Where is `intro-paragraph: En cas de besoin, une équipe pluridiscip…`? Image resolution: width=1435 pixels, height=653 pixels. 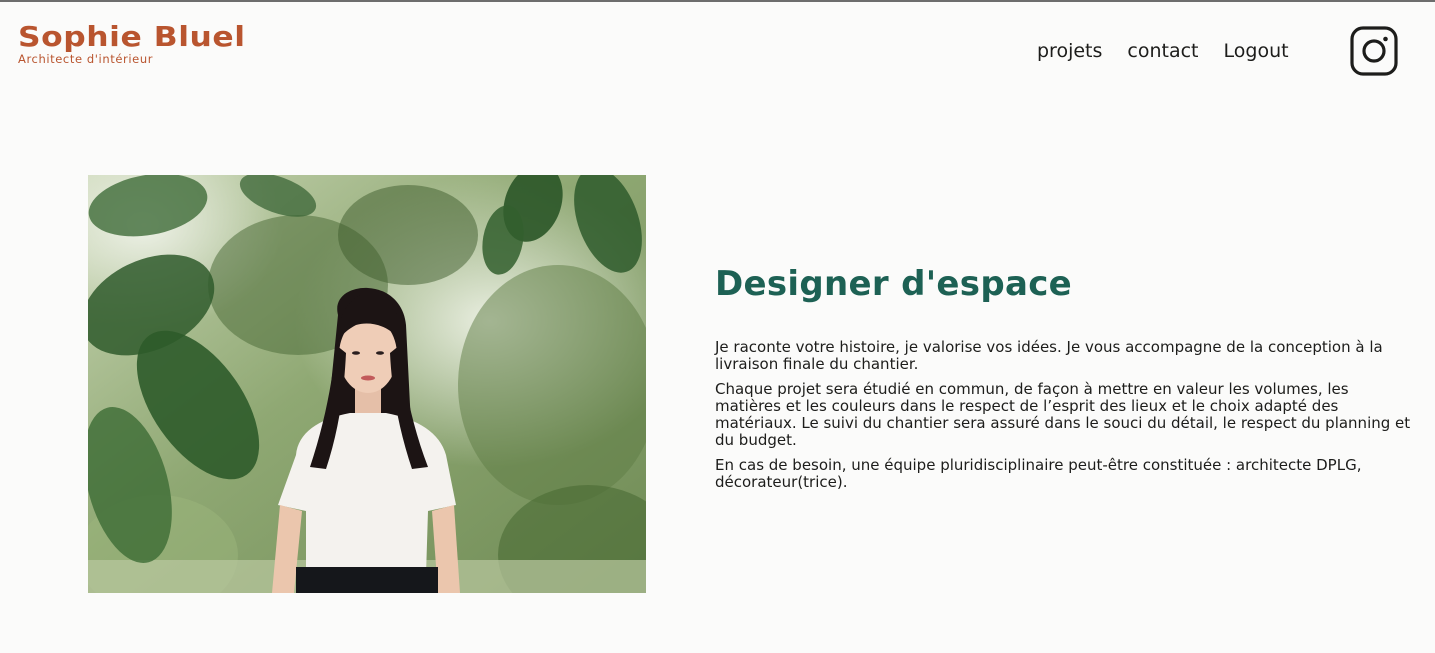
intro-paragraph: En cas de besoin, une équipe pluridiscip… is located at coordinates (1038, 473).